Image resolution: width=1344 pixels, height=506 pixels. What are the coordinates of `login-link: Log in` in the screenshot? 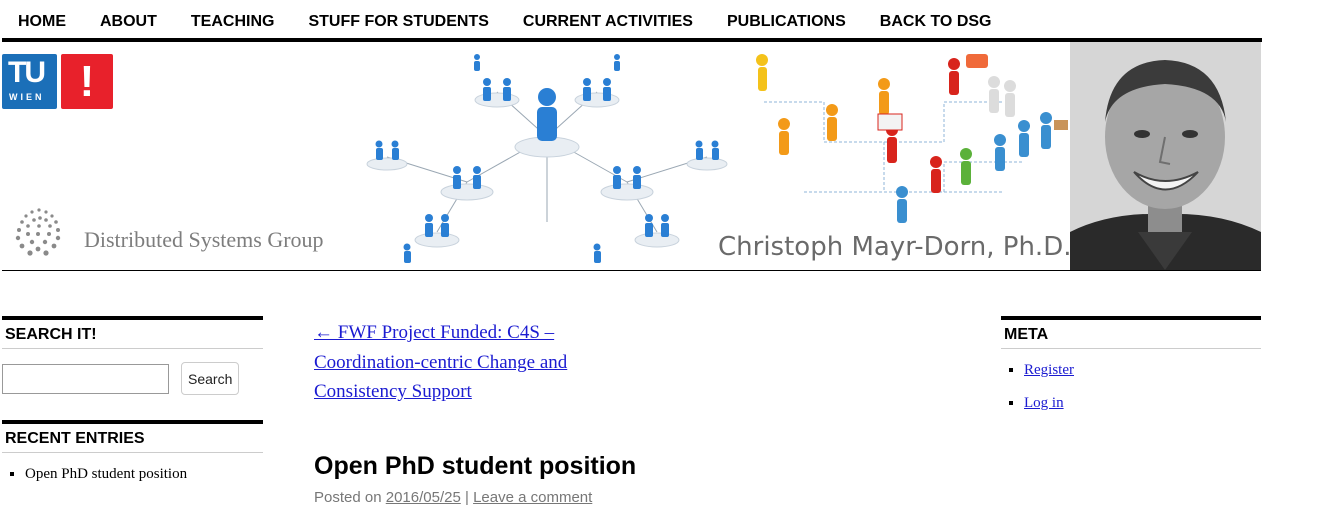 It's located at (1044, 403).